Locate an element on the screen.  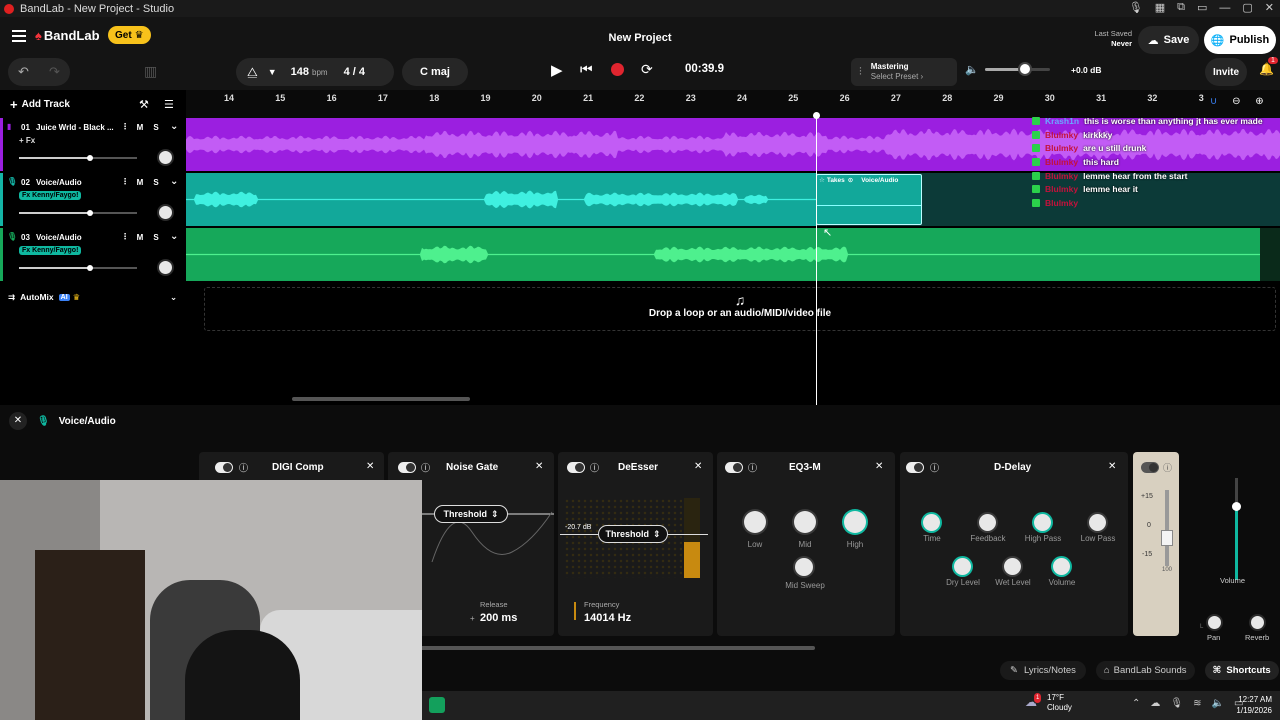
wifi-icon: ≋ is located at coordinates (1197, 703).